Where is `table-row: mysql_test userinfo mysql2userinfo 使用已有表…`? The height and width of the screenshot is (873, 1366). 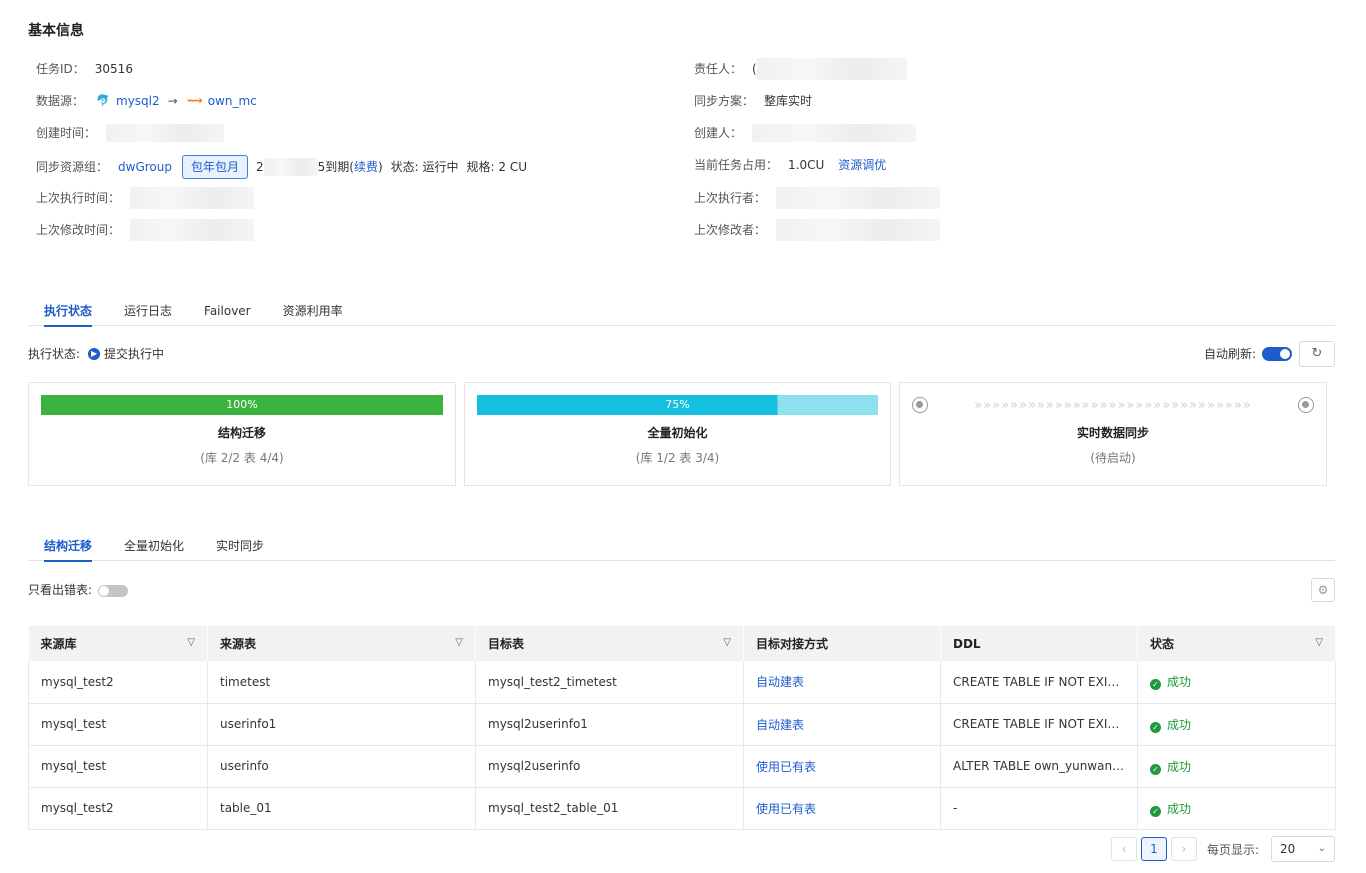
table-row: mysql_test userinfo mysql2userinfo 使用已有表… is located at coordinates (682, 766).